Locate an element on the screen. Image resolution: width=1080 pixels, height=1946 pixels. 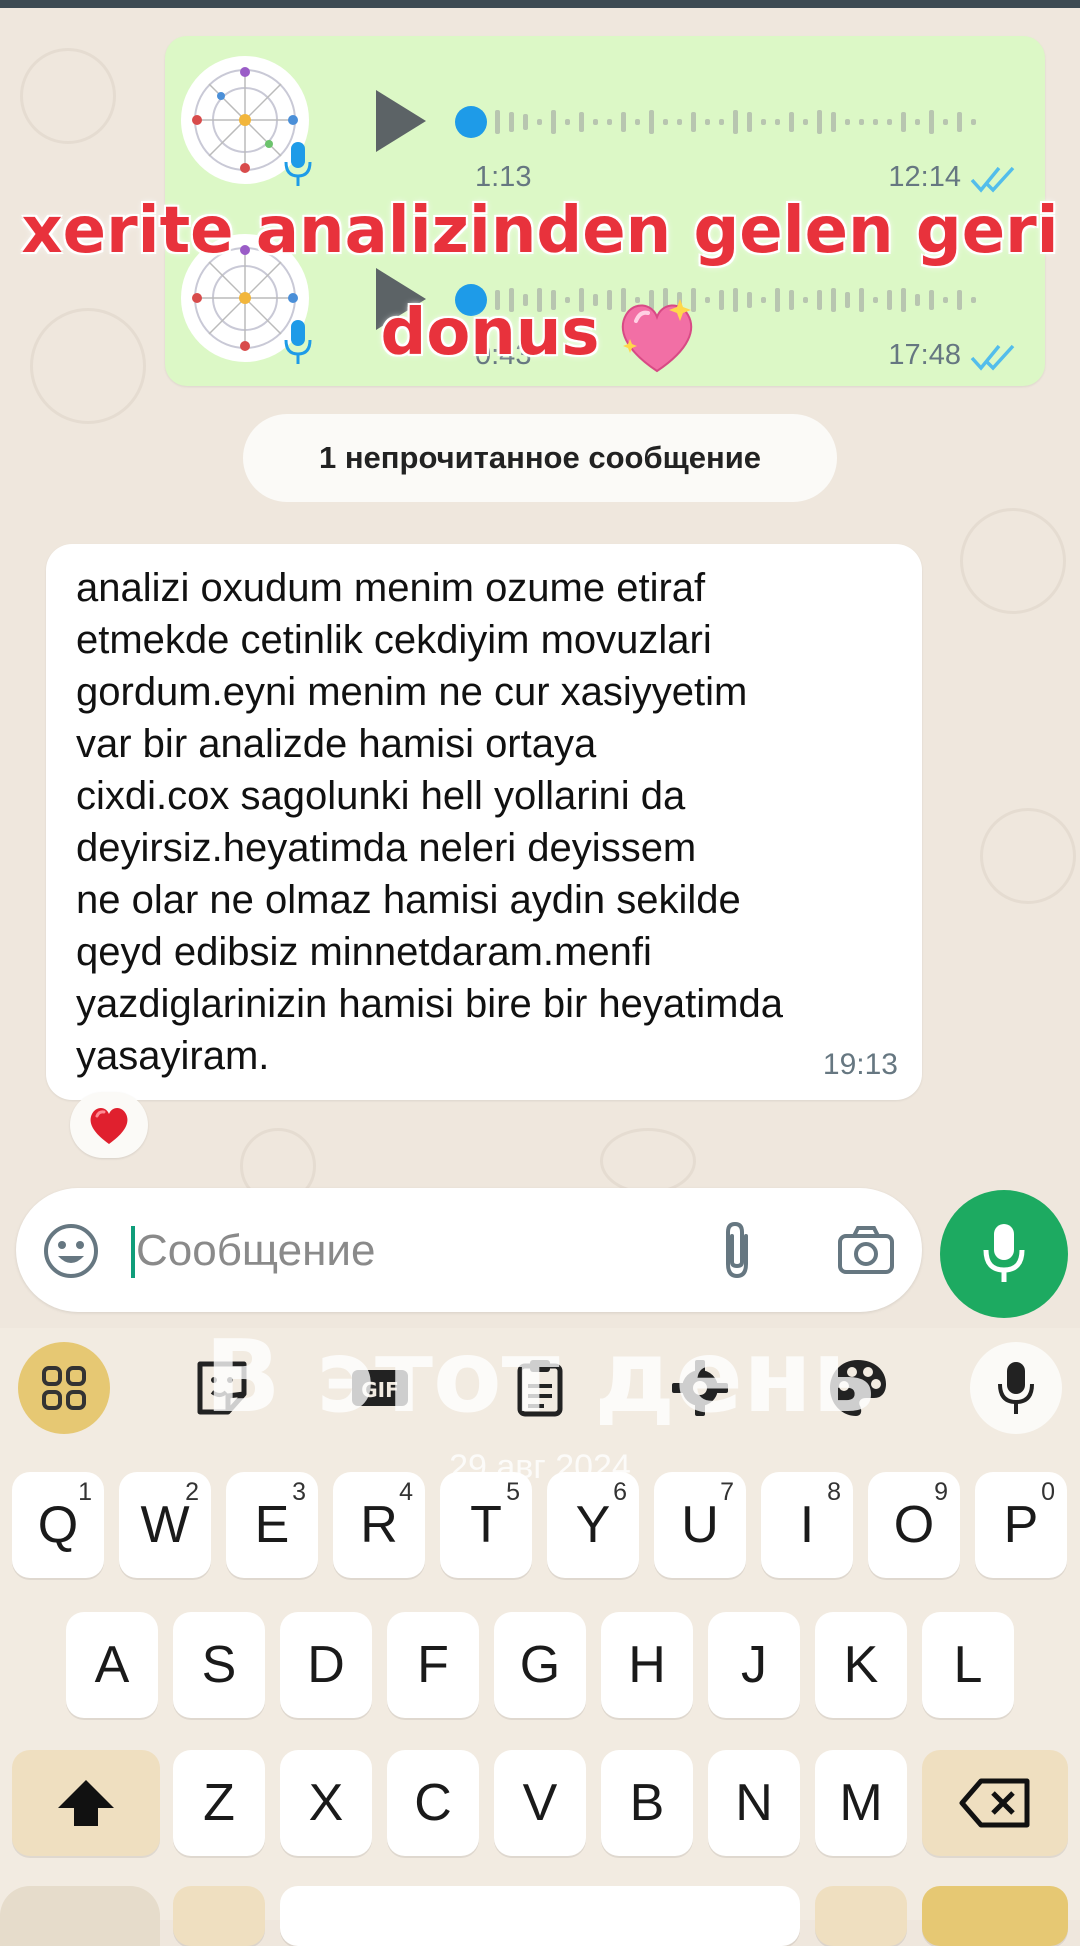
key-label: R is located at coordinates (379, 1525).